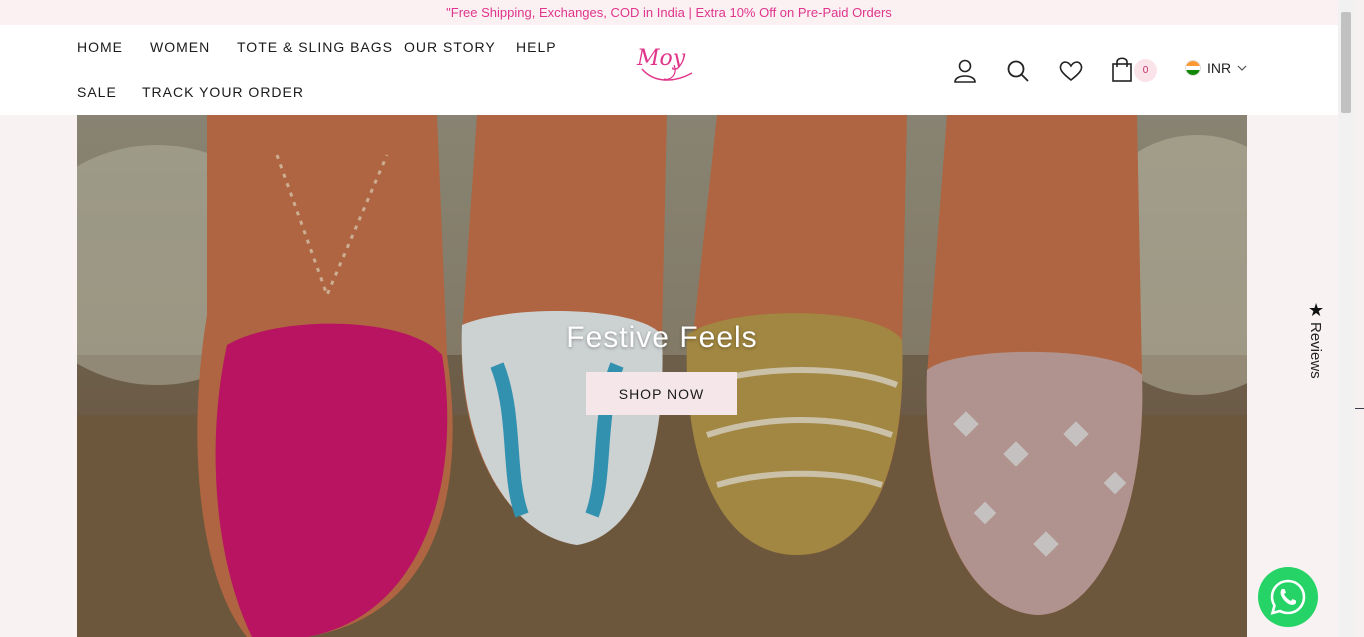 Image resolution: width=1364 pixels, height=637 pixels. I want to click on whatsapp-icon, so click(1288, 597).